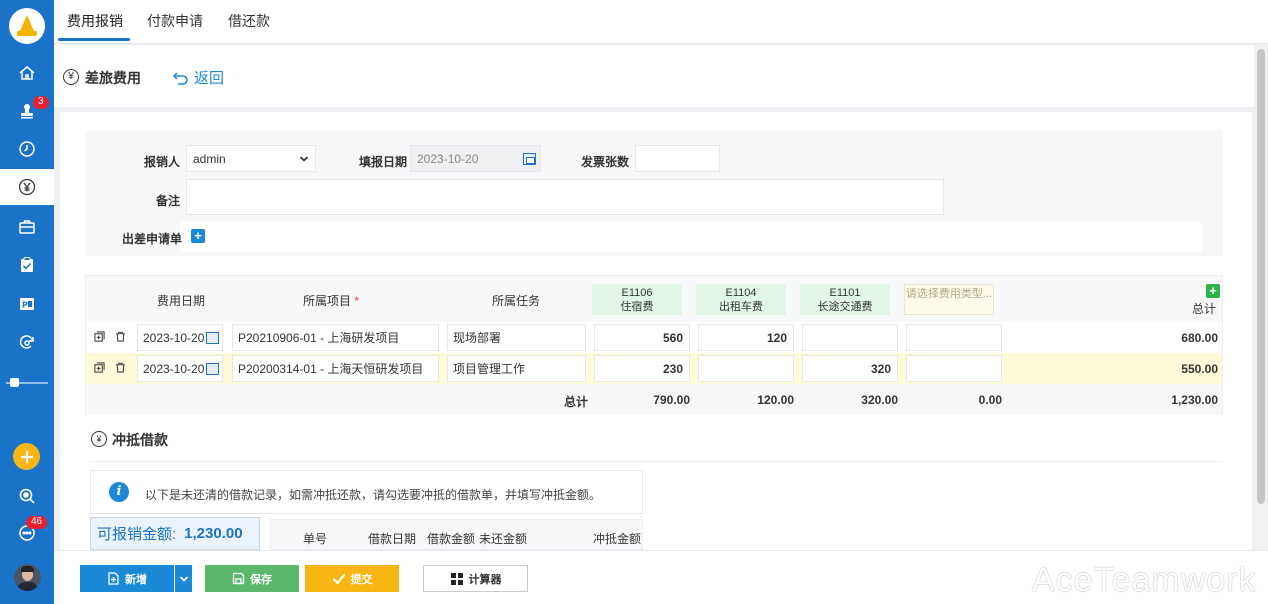  I want to click on invoice-label: 发票张数, so click(604, 162).